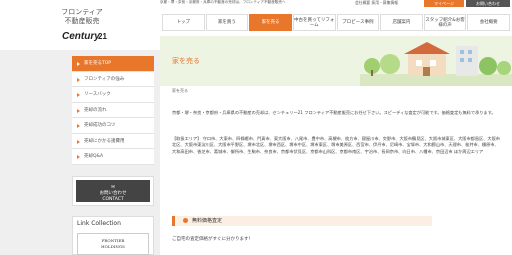 This screenshot has height=255, width=512. I want to click on sidemenu-item-costs: 売却にかかる諸費用, so click(113, 141).